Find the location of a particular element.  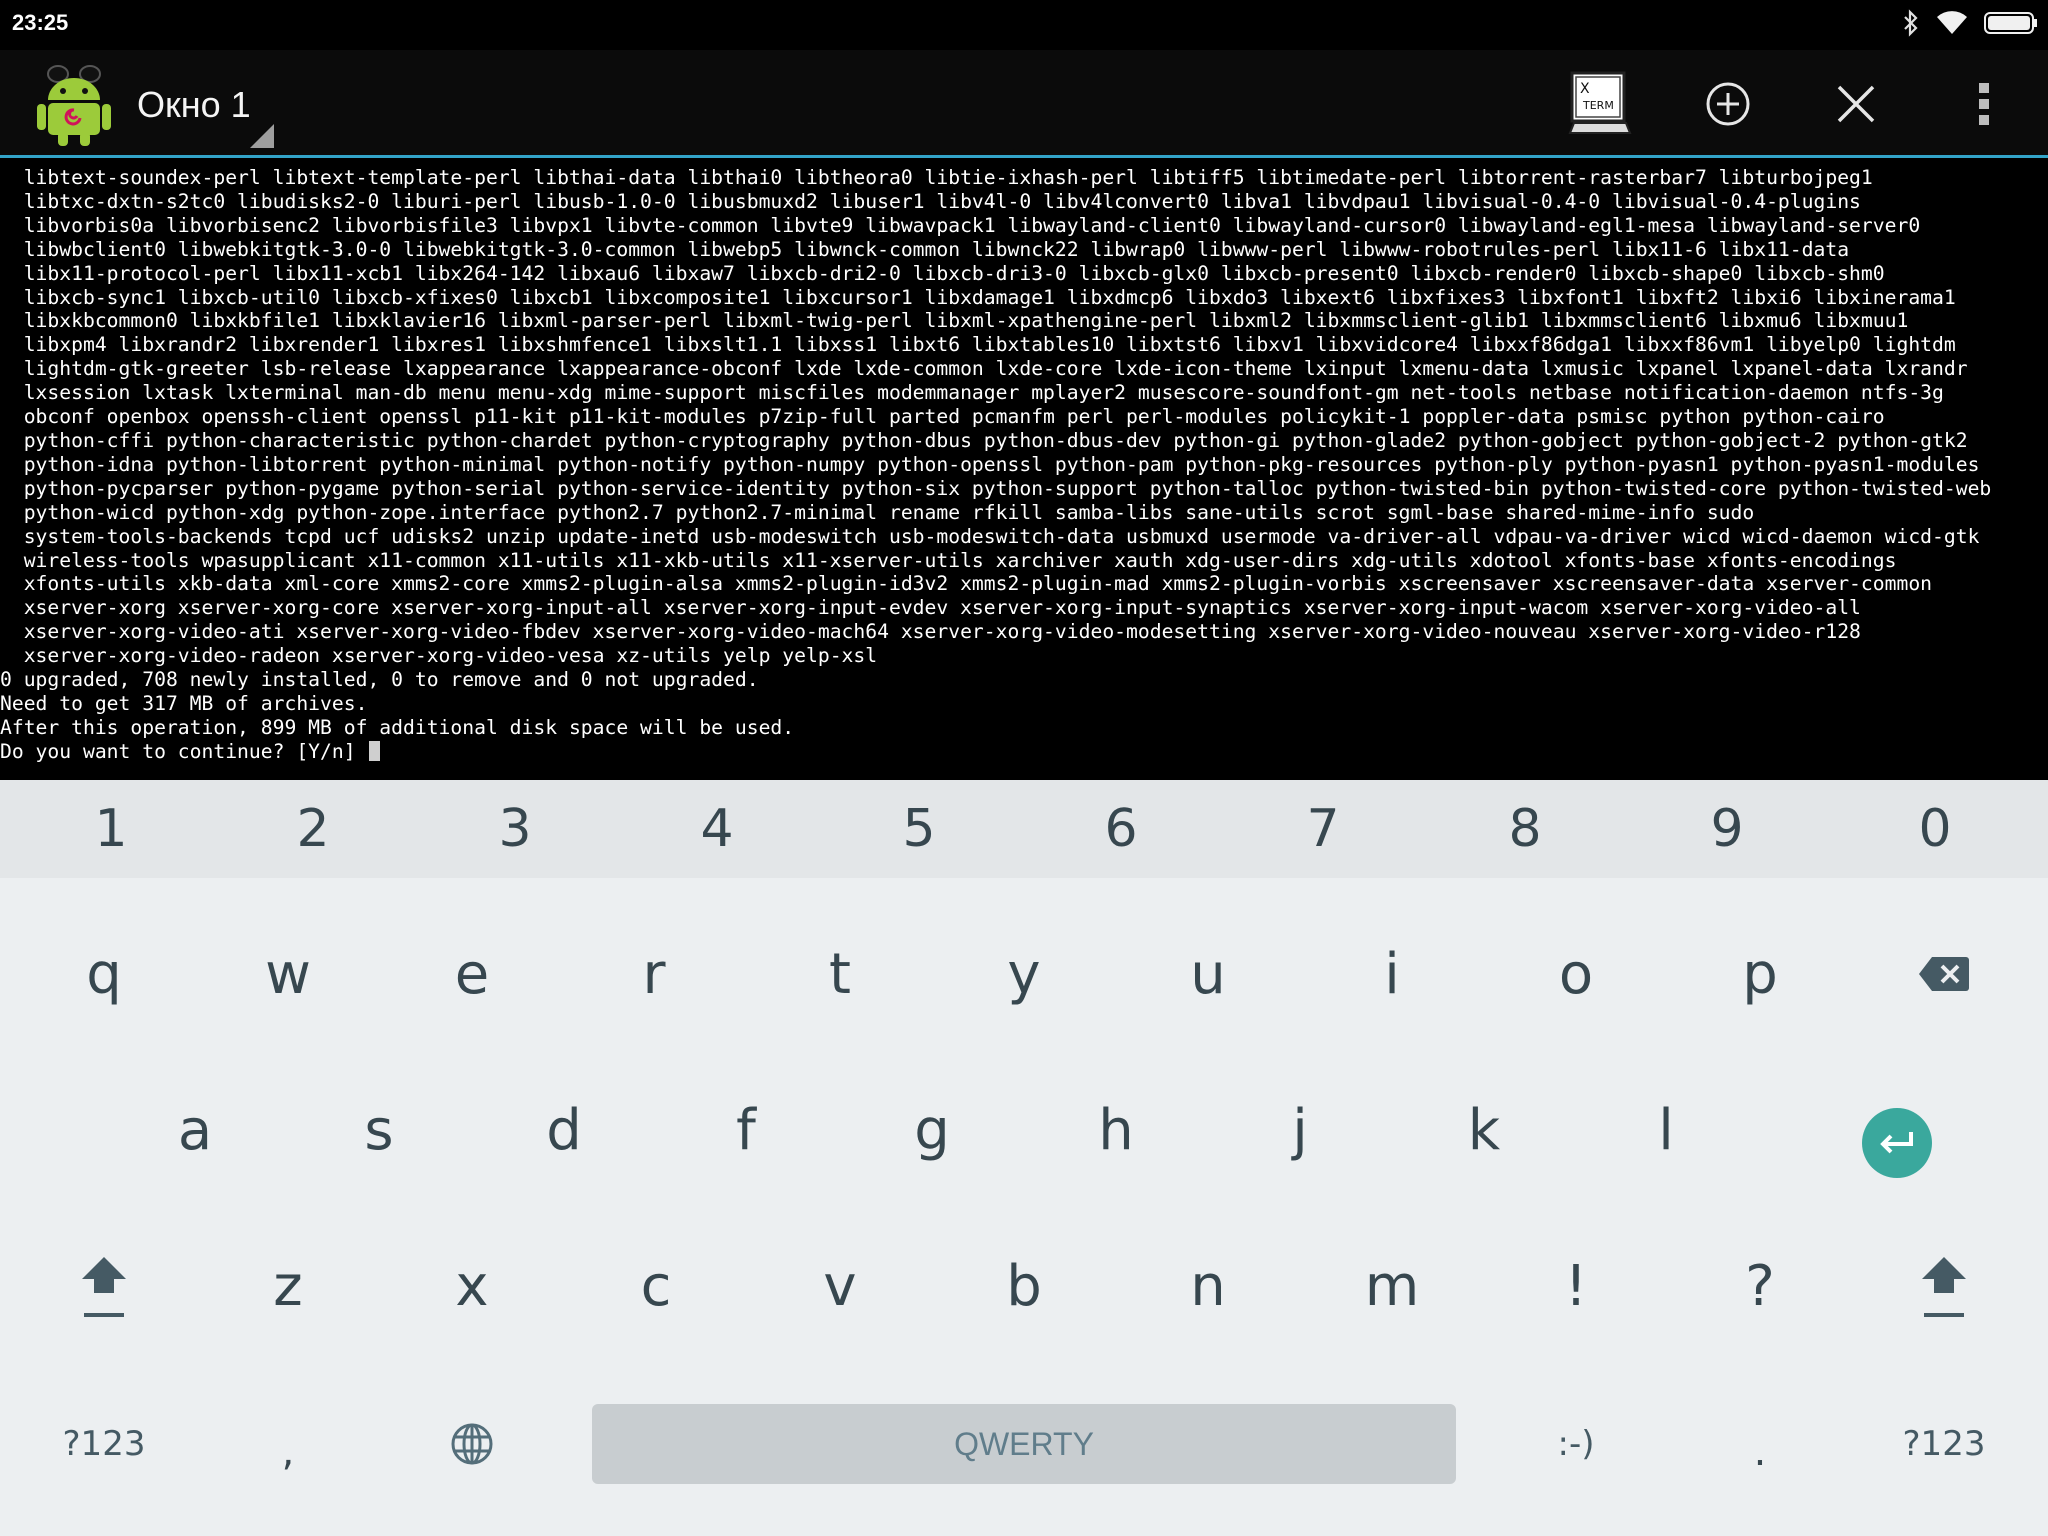

xterm-button: X TERM is located at coordinates (1600, 104).